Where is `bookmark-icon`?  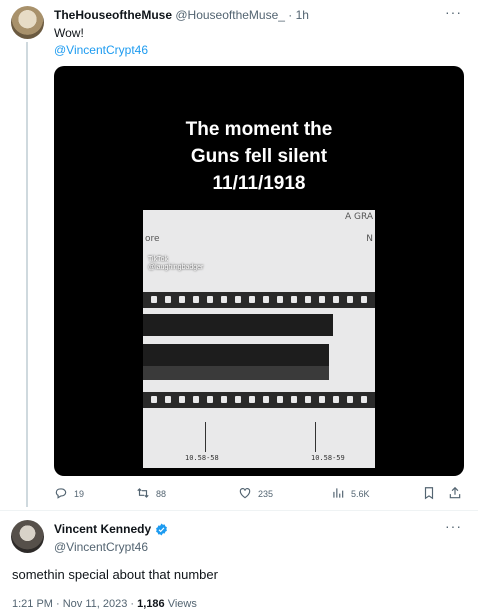 bookmark-icon is located at coordinates (429, 494).